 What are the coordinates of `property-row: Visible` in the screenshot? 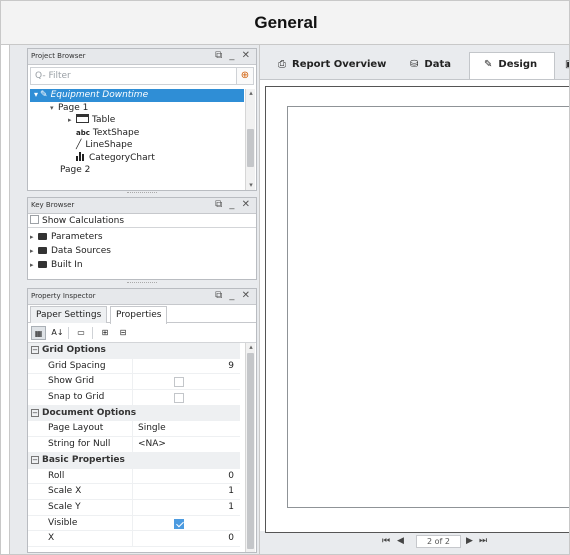 It's located at (134, 523).